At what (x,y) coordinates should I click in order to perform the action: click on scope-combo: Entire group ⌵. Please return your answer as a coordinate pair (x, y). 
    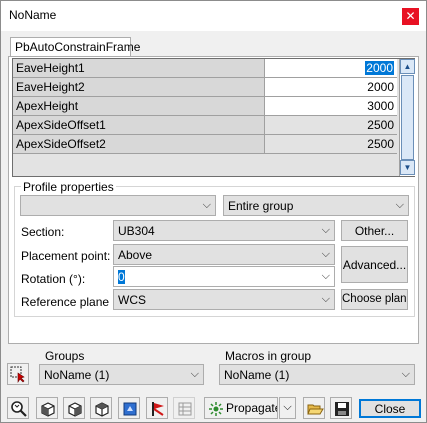
    Looking at the image, I should click on (316, 205).